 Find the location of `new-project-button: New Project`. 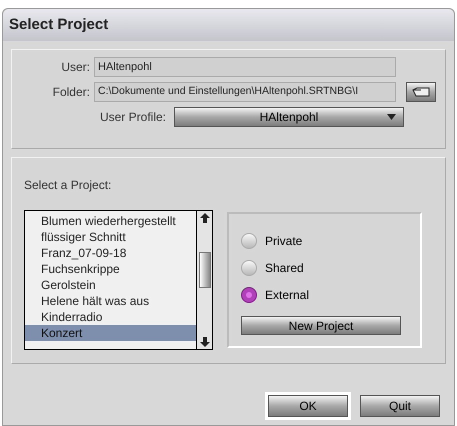

new-project-button: New Project is located at coordinates (321, 325).